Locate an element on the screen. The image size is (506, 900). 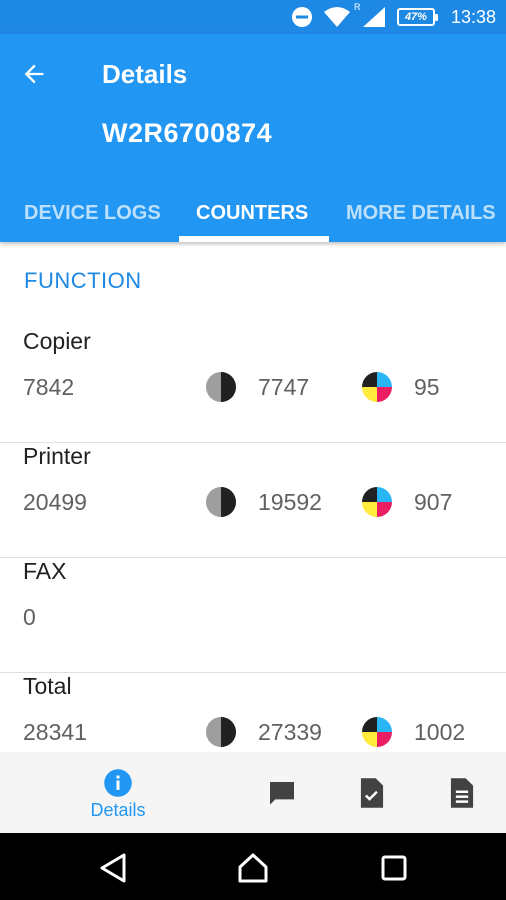
status-time: 13:38 is located at coordinates (473, 16).